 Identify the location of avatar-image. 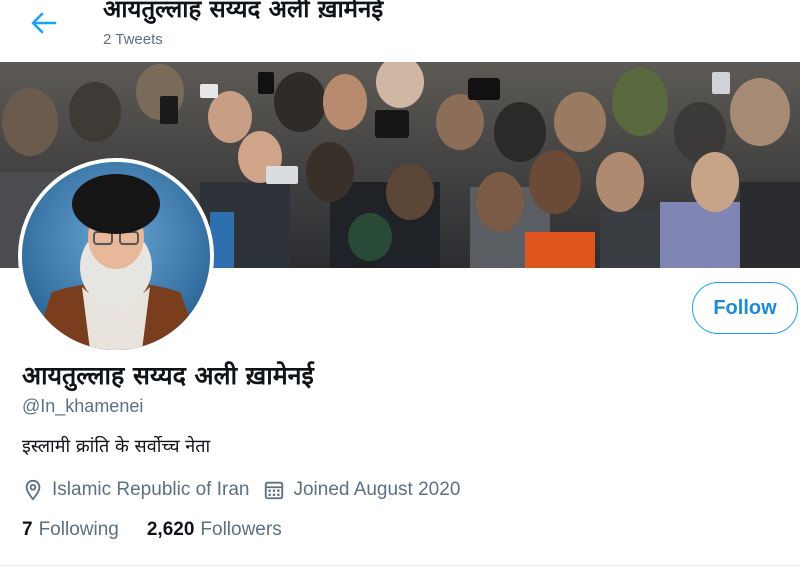
(116, 256).